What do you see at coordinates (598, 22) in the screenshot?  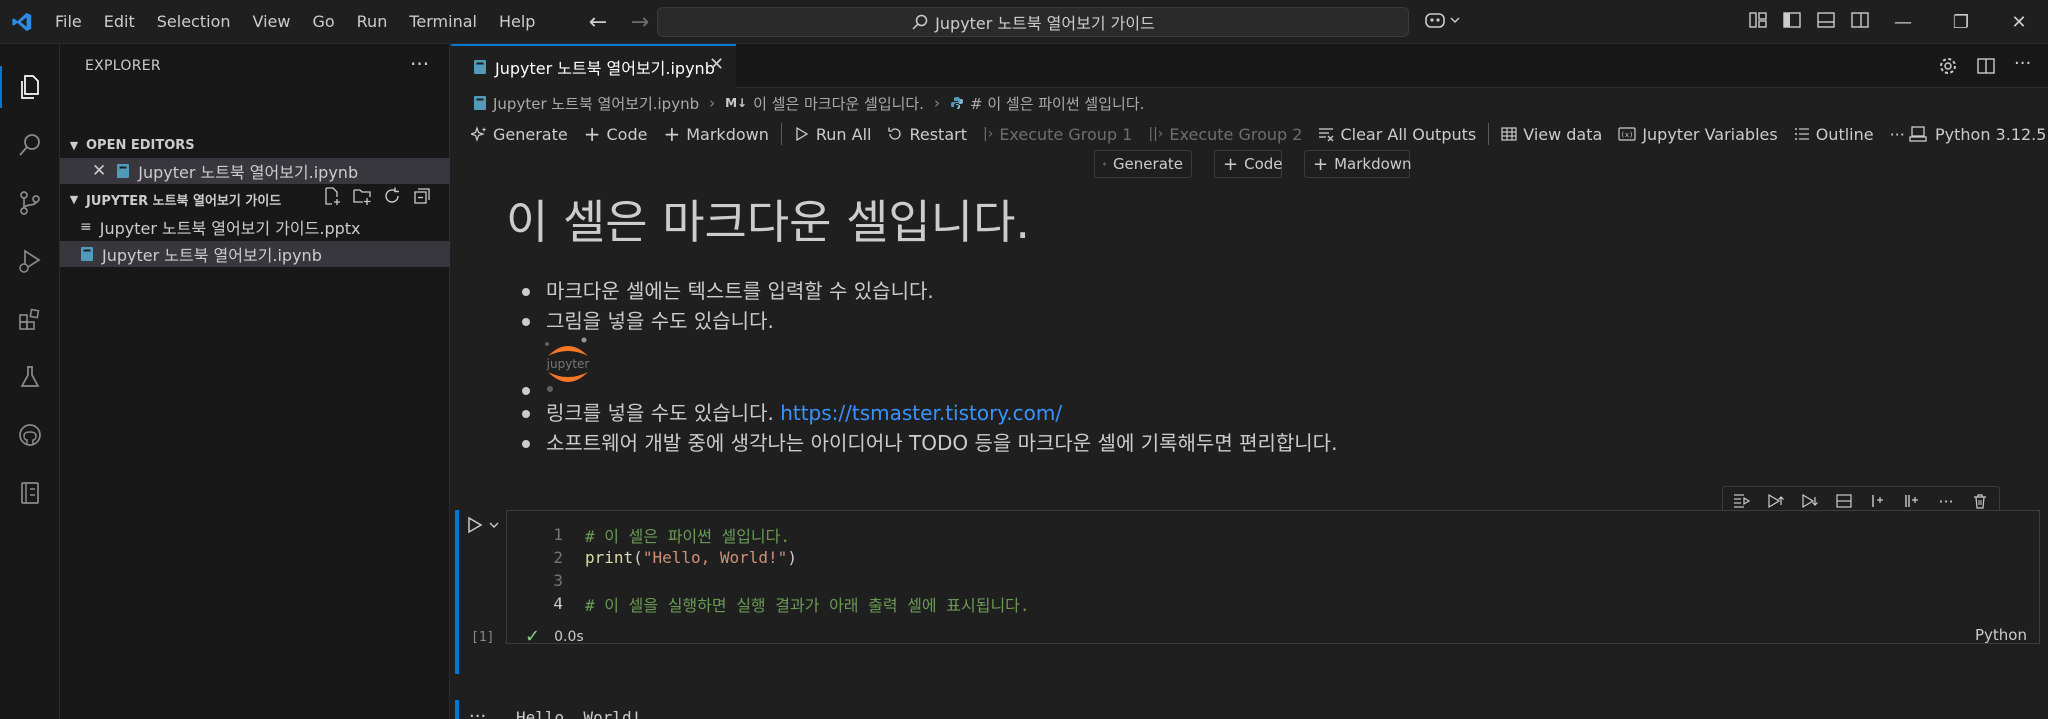 I see `back-arrow-icon: ←` at bounding box center [598, 22].